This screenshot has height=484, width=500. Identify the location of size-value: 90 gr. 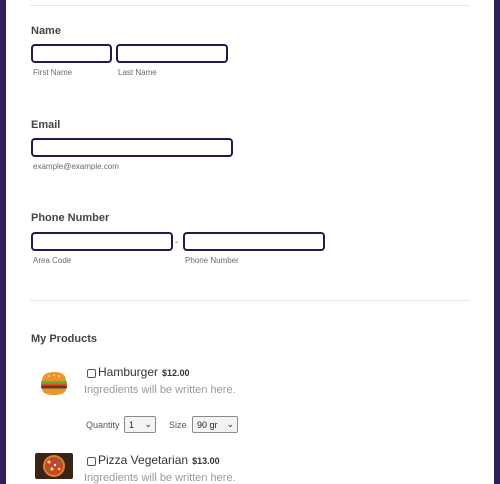
(207, 425).